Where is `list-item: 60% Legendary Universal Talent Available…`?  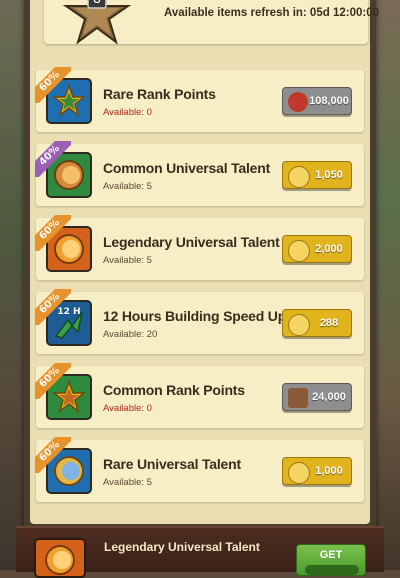 list-item: 60% Legendary Universal Talent Available… is located at coordinates (199, 247).